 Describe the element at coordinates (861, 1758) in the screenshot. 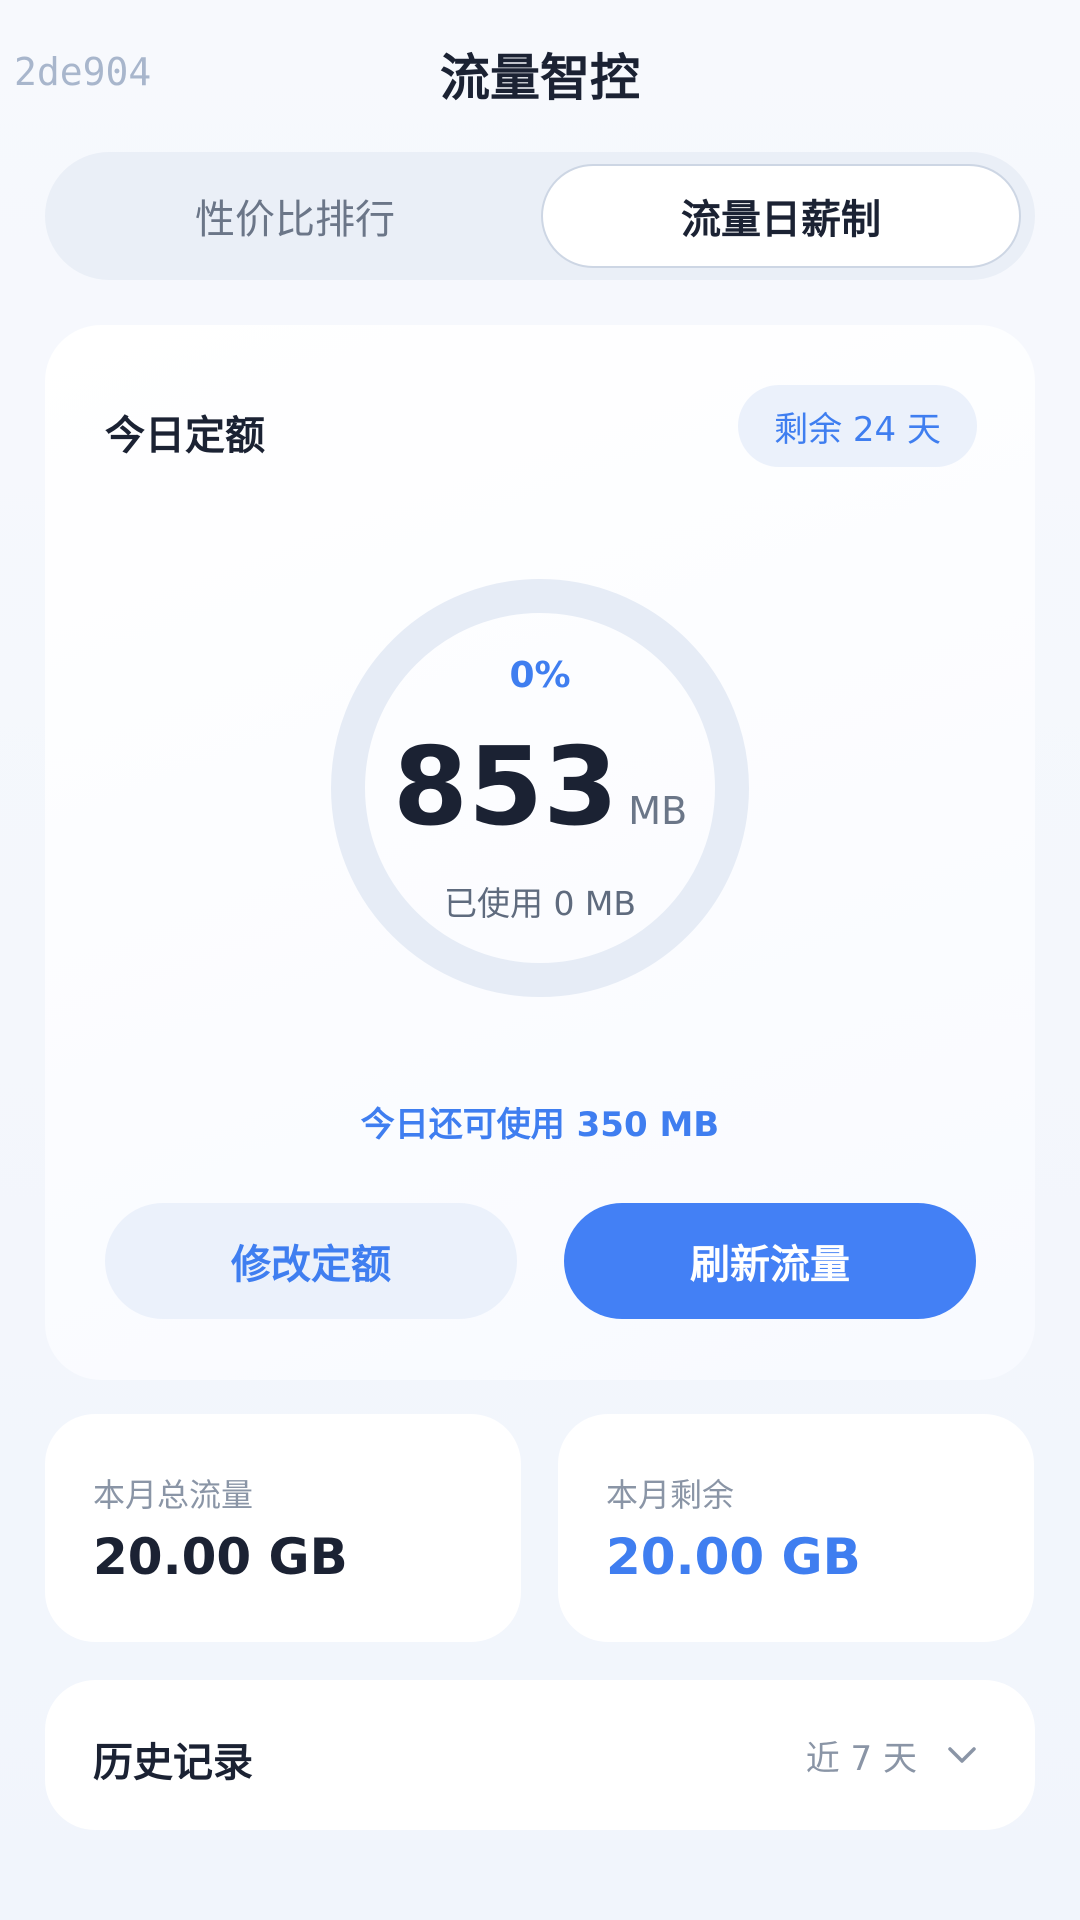

I see `history-range-label: 近 7 天` at that location.